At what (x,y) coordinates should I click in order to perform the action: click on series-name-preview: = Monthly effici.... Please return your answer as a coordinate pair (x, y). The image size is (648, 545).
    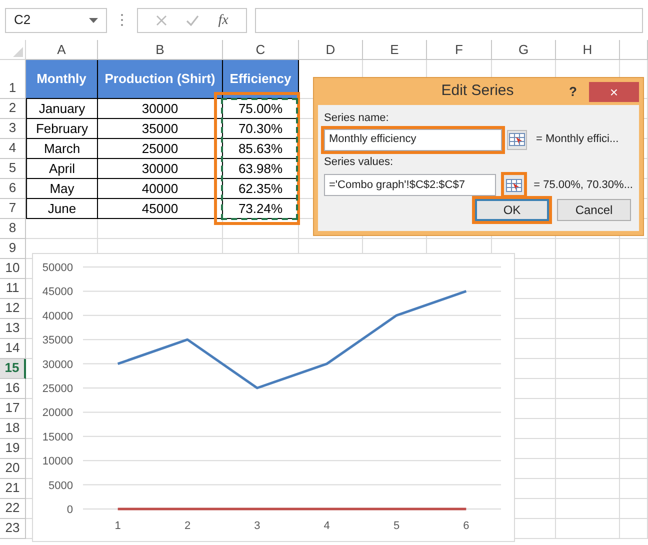
    Looking at the image, I should click on (577, 140).